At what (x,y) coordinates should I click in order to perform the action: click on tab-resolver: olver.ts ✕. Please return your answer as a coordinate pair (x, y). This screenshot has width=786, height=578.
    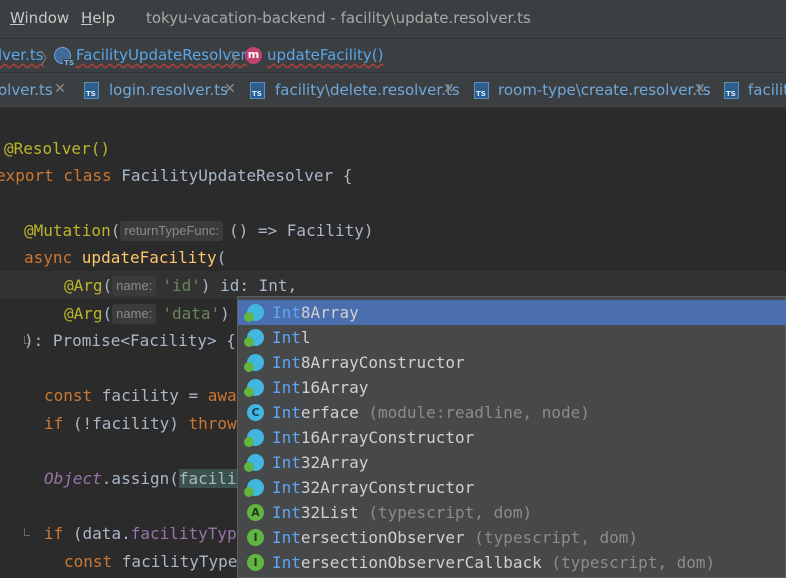
    Looking at the image, I should click on (38, 90).